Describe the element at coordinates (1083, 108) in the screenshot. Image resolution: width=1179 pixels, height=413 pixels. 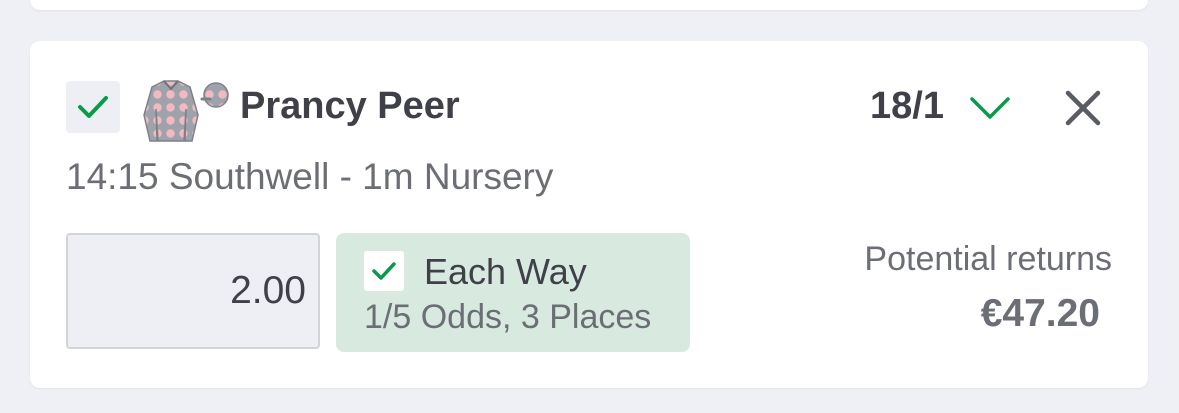
I see `close-icon` at that location.